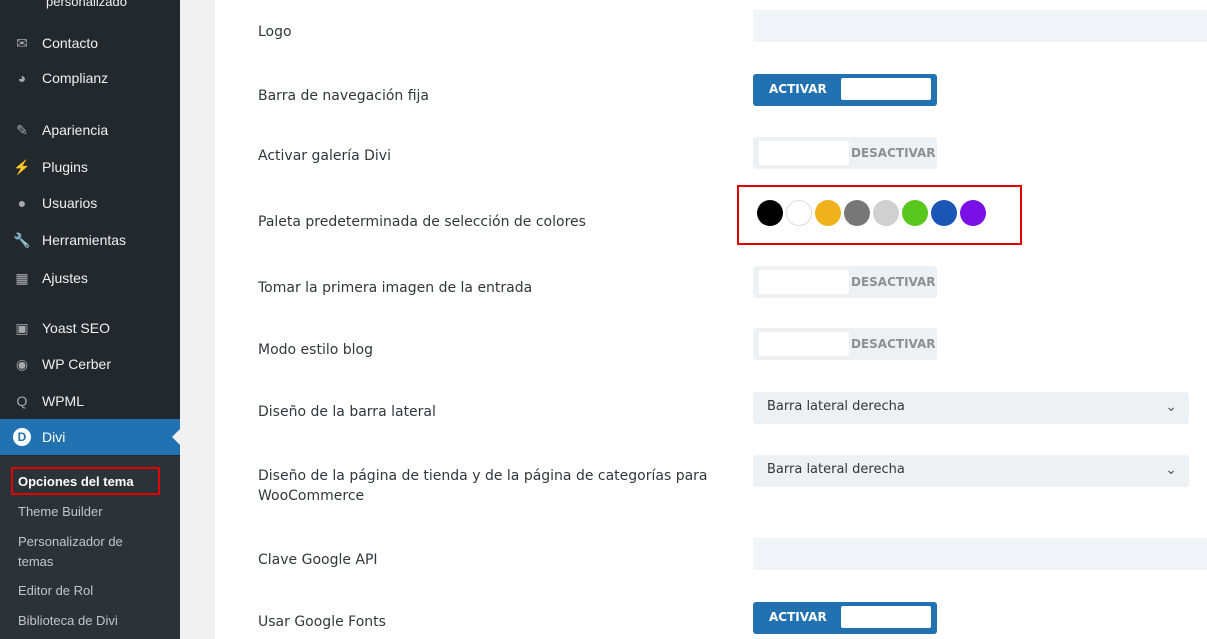  Describe the element at coordinates (54, 437) in the screenshot. I see `menu-label: Divi` at that location.